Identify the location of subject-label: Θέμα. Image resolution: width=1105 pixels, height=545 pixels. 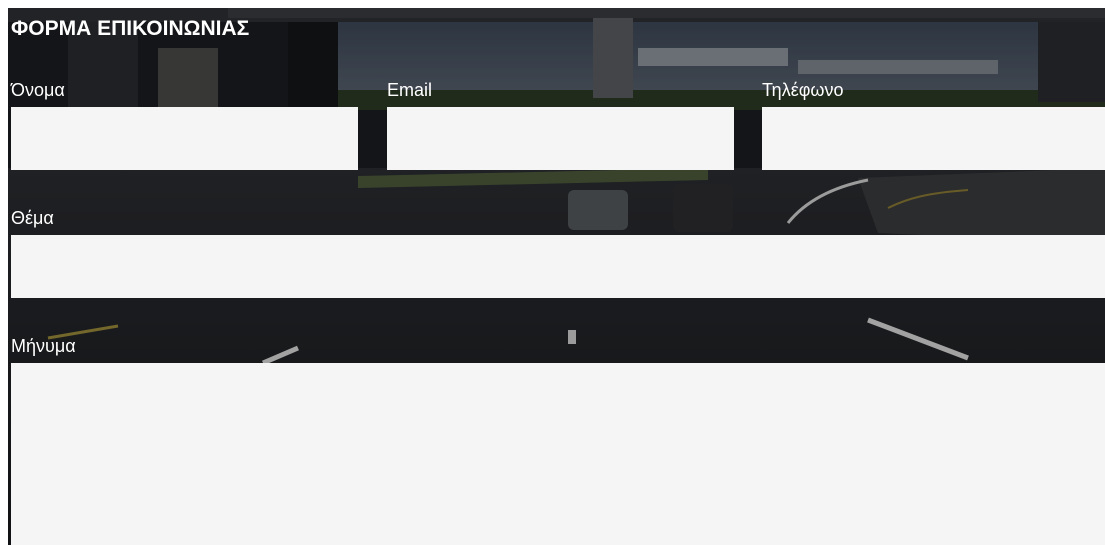
(32, 218).